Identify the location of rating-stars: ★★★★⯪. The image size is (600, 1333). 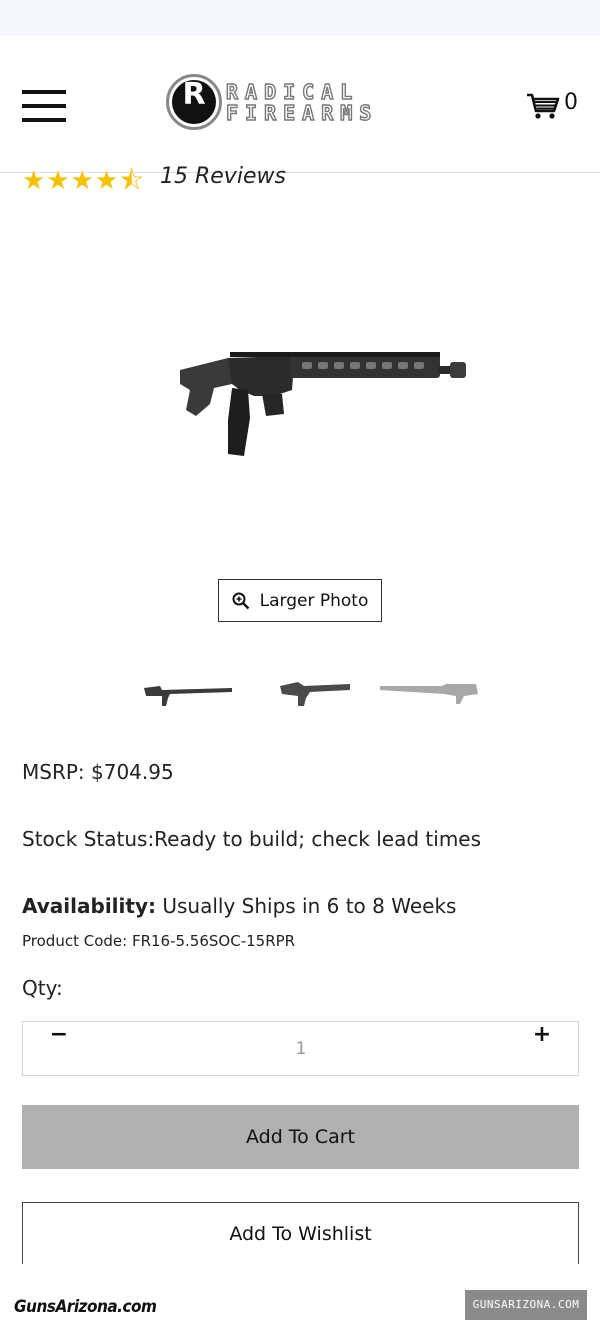
(83, 179).